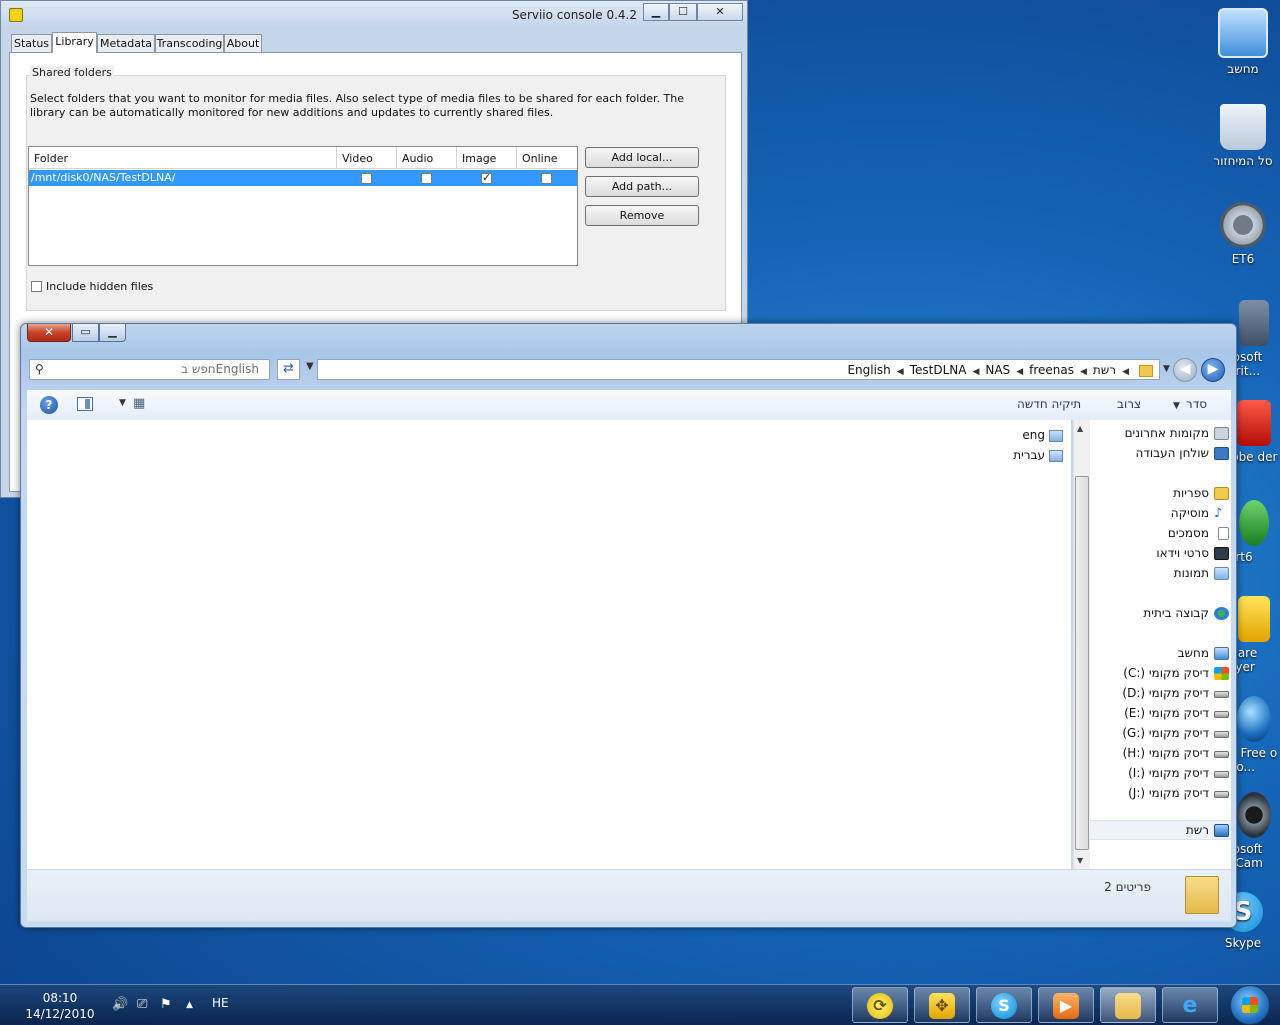  Describe the element at coordinates (49, 405) in the screenshot. I see `help-icon: ?` at that location.